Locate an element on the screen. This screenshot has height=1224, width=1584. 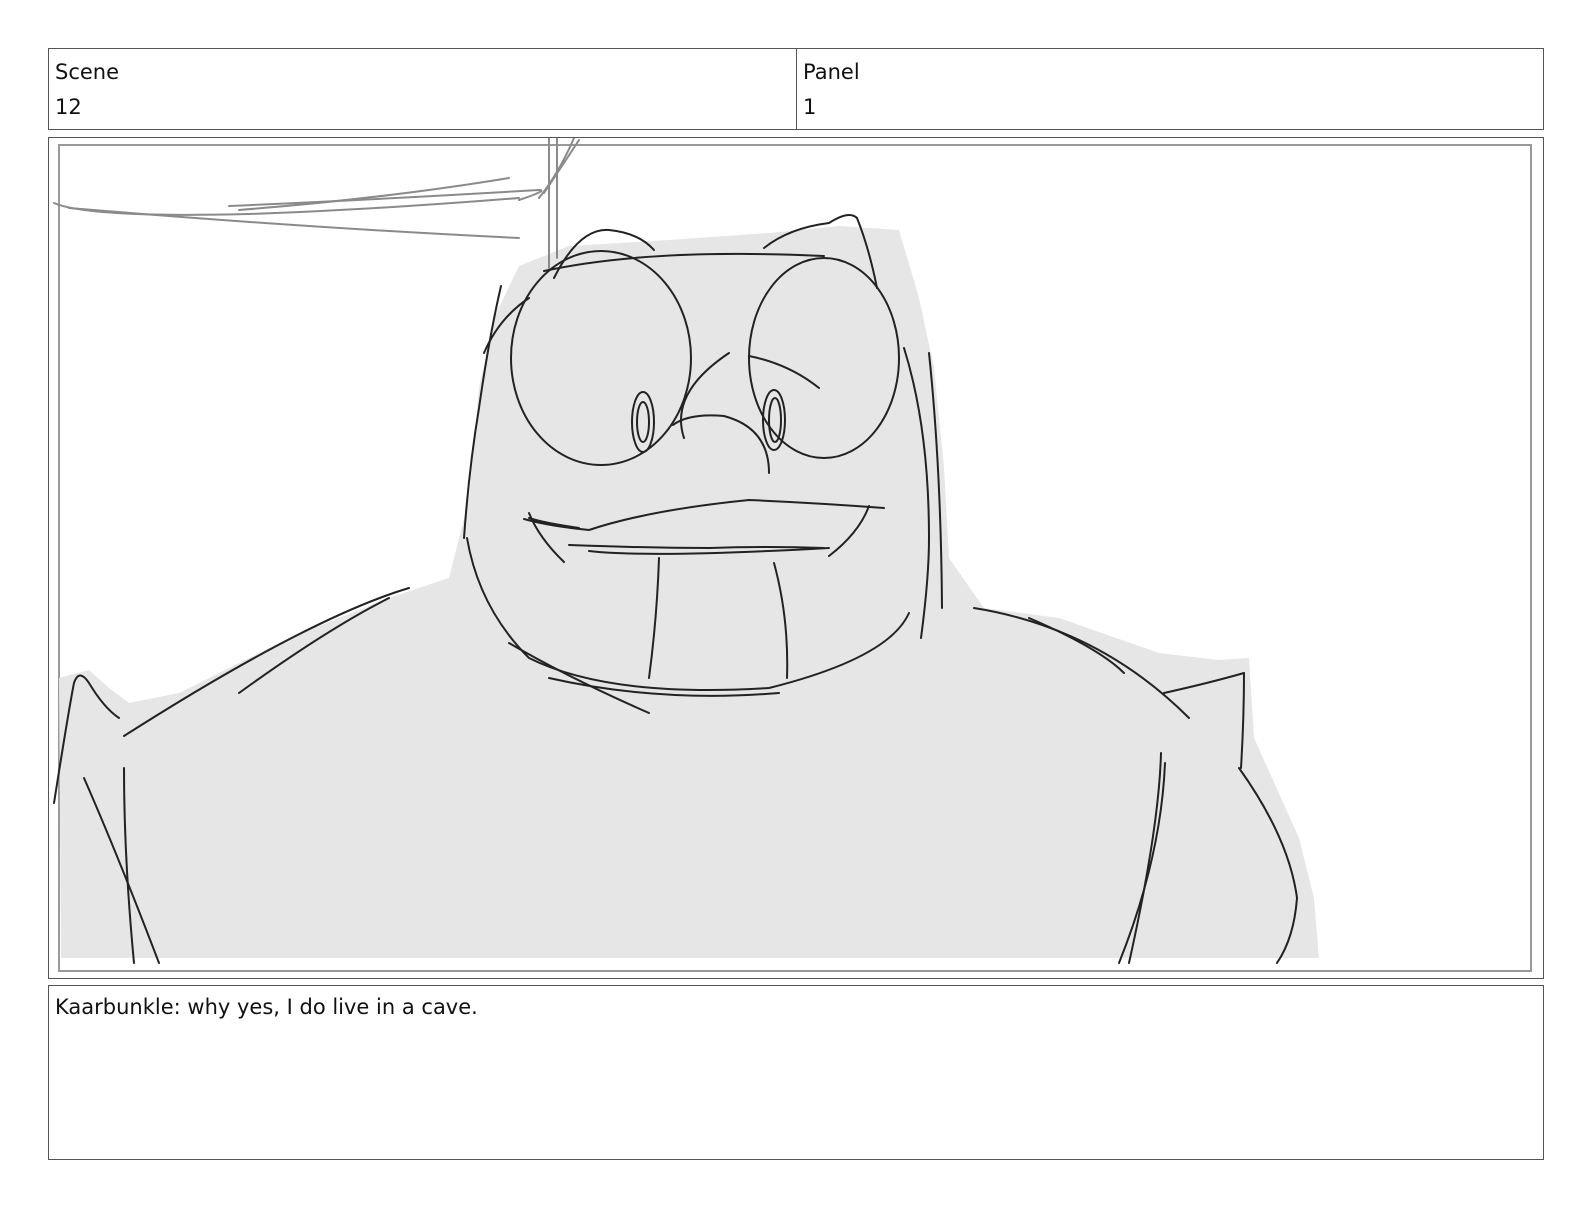
scene-panel-header: Scene 12 Panel 1 is located at coordinates (796, 89).